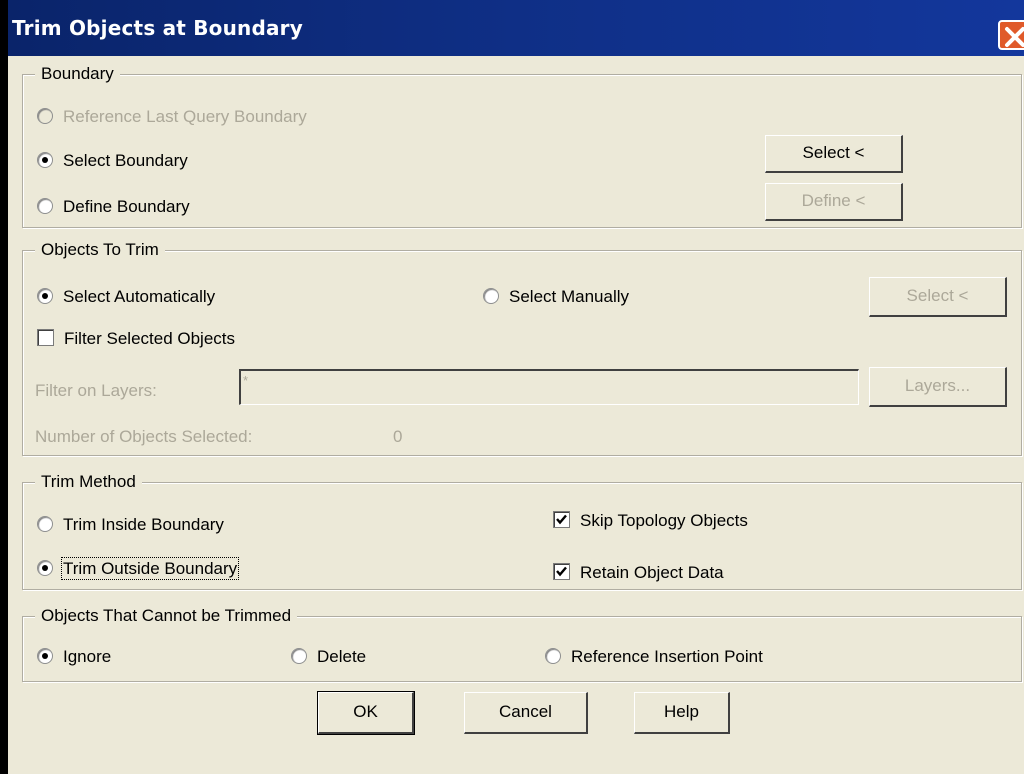  Describe the element at coordinates (667, 656) in the screenshot. I see `reference-insertion-point-label: Reference Insertion Point` at that location.